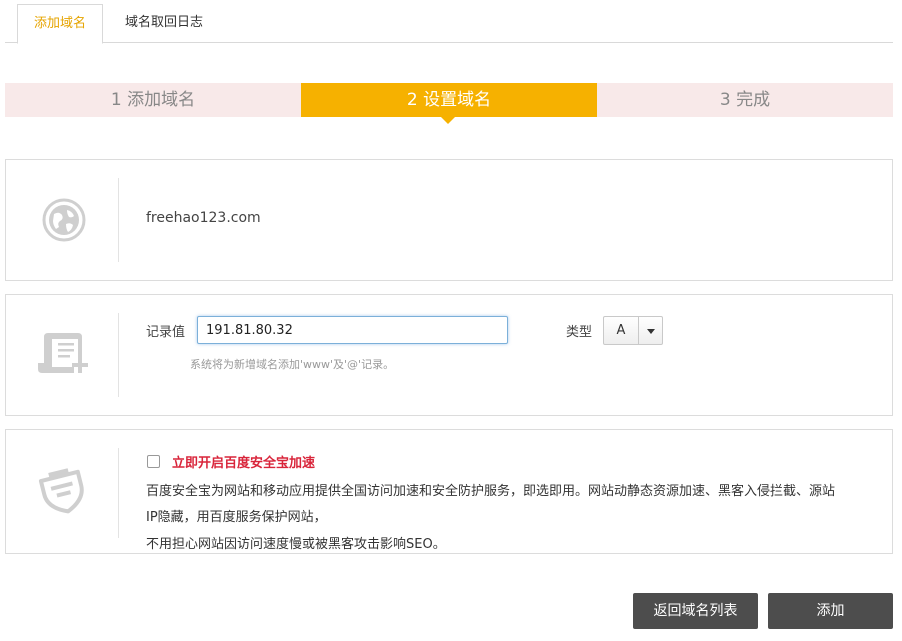  What do you see at coordinates (60, 24) in the screenshot?
I see `tab-add-domain: 添加域名` at bounding box center [60, 24].